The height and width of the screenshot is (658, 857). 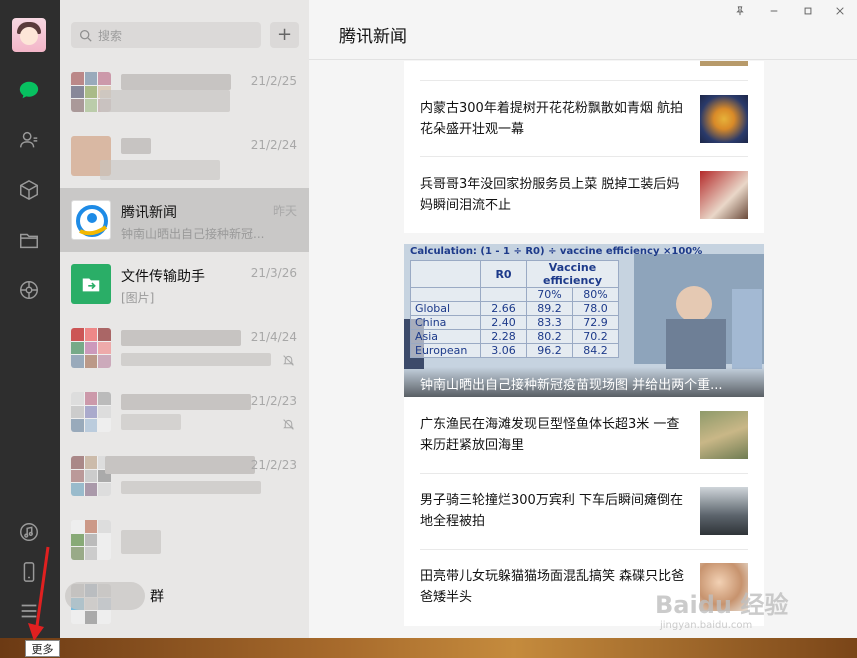 I want to click on article-item: 广东渔民在海滩发现巨型怪鱼体长超3米 一查来历赶紧放回海里, so click(x=584, y=435).